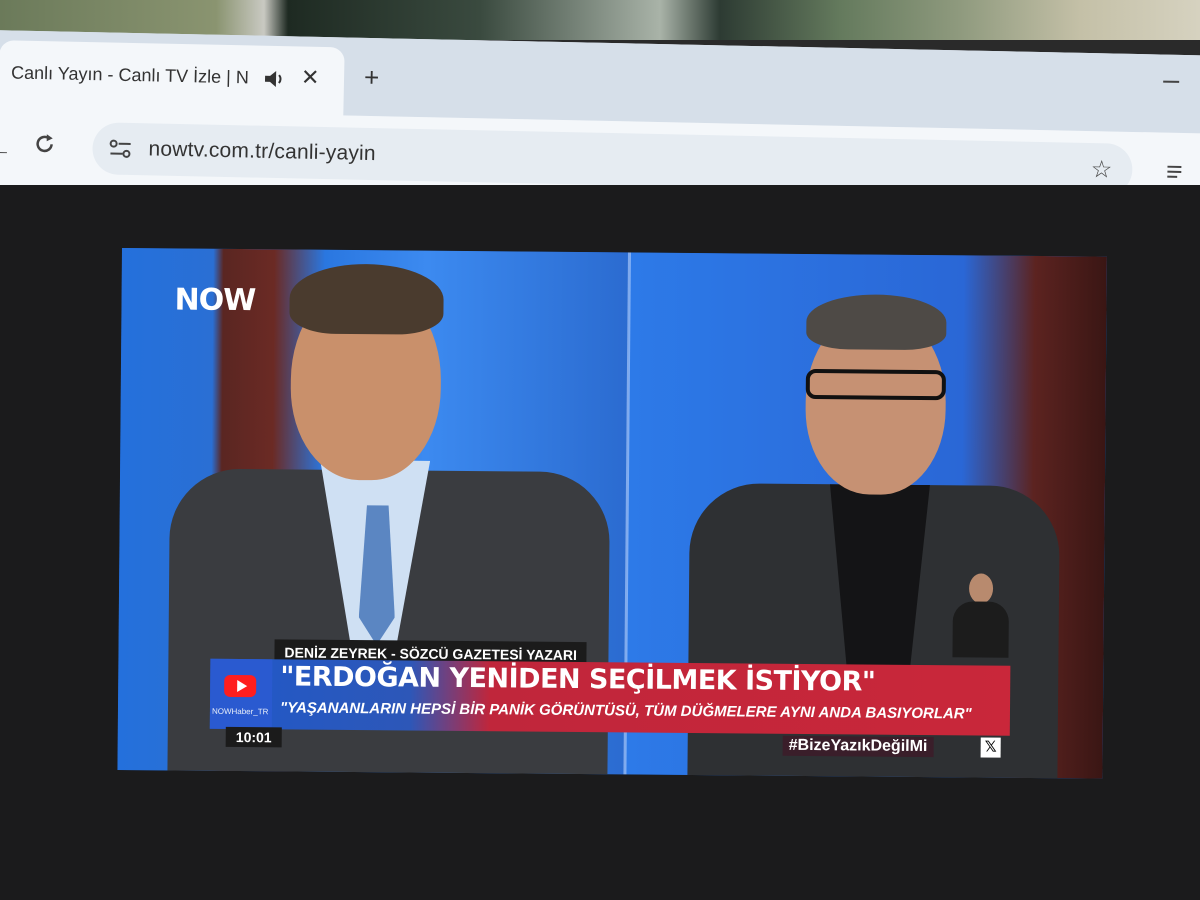 The width and height of the screenshot is (1200, 900). Describe the element at coordinates (578, 679) in the screenshot. I see `headline-text: "ERDOĞAN YENİDEN SEÇİLMEK İSTİYOR"` at that location.